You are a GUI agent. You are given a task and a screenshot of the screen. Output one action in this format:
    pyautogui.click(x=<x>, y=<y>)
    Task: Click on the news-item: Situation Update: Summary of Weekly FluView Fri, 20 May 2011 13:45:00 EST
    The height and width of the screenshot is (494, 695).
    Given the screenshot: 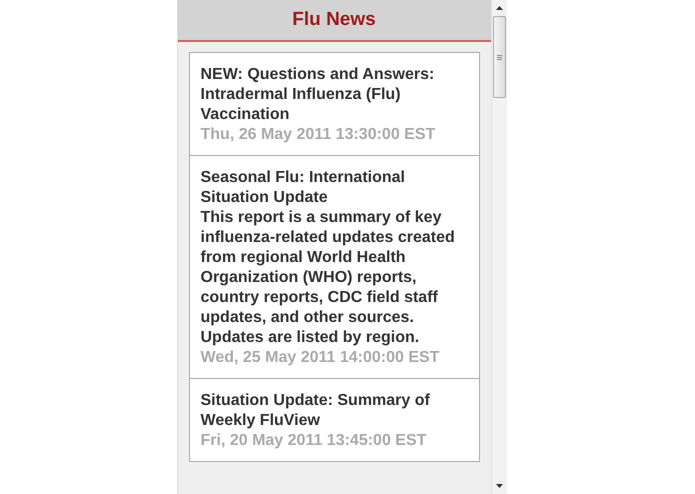 What is the action you would take?
    pyautogui.click(x=334, y=419)
    